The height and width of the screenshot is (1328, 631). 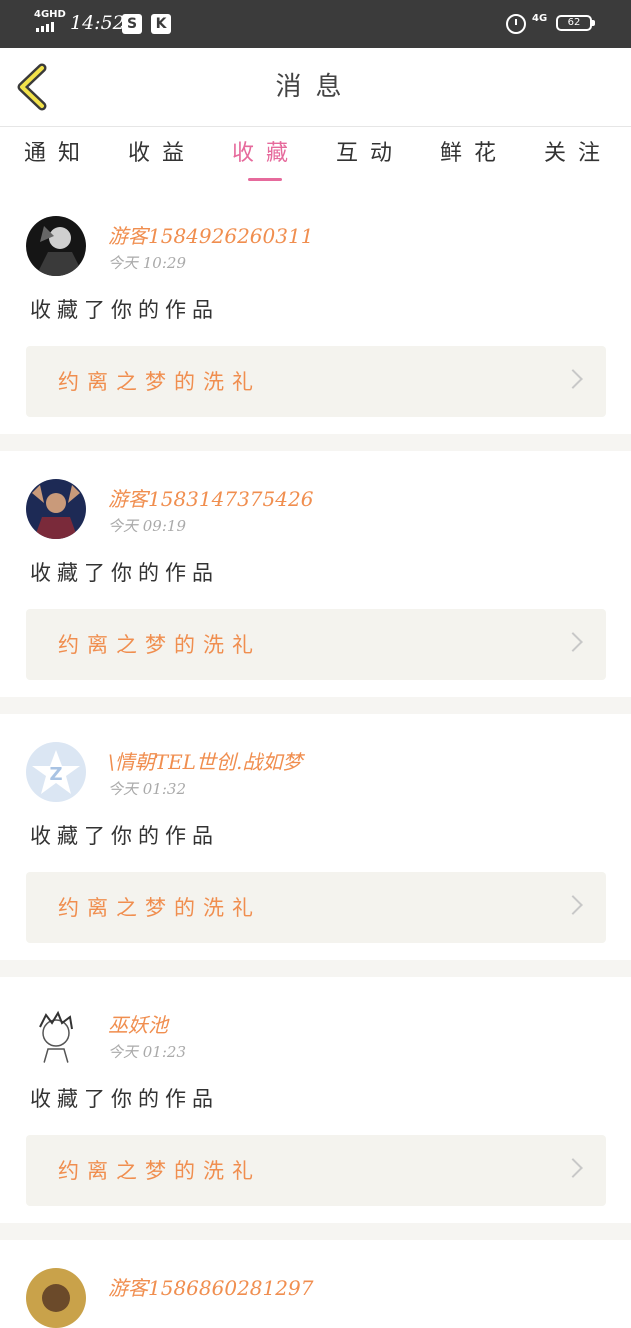 I want to click on tab-notice: 通知, so click(x=58, y=151).